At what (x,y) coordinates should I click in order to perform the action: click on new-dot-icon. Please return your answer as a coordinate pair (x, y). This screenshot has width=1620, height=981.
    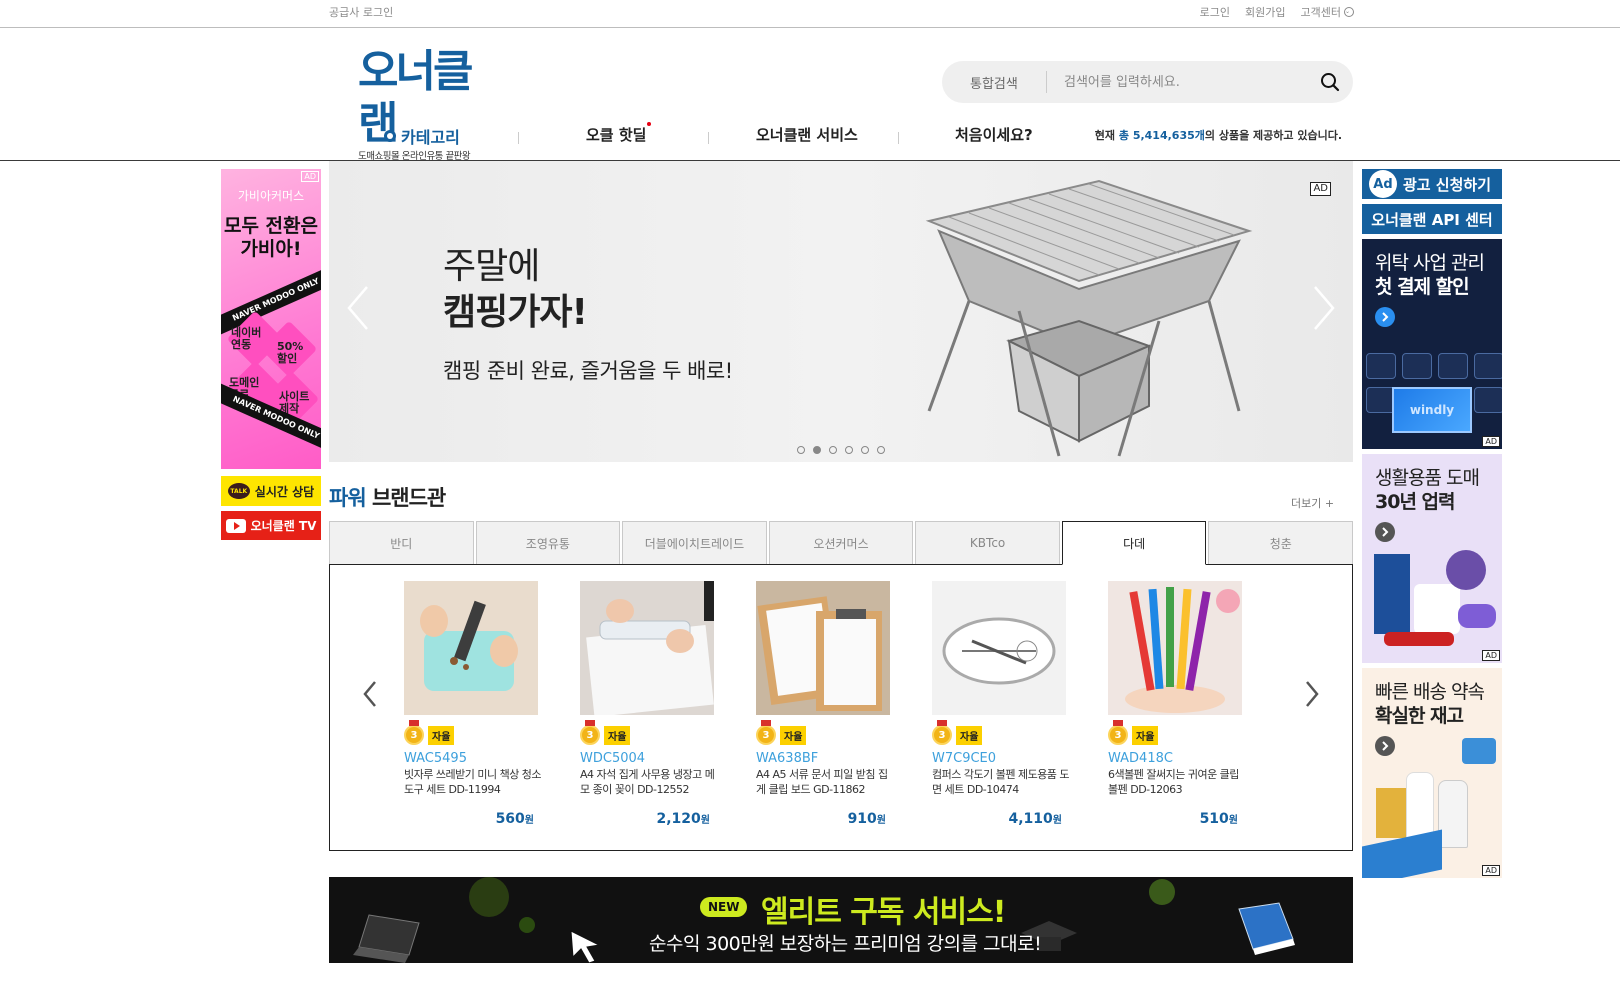
    Looking at the image, I should click on (649, 124).